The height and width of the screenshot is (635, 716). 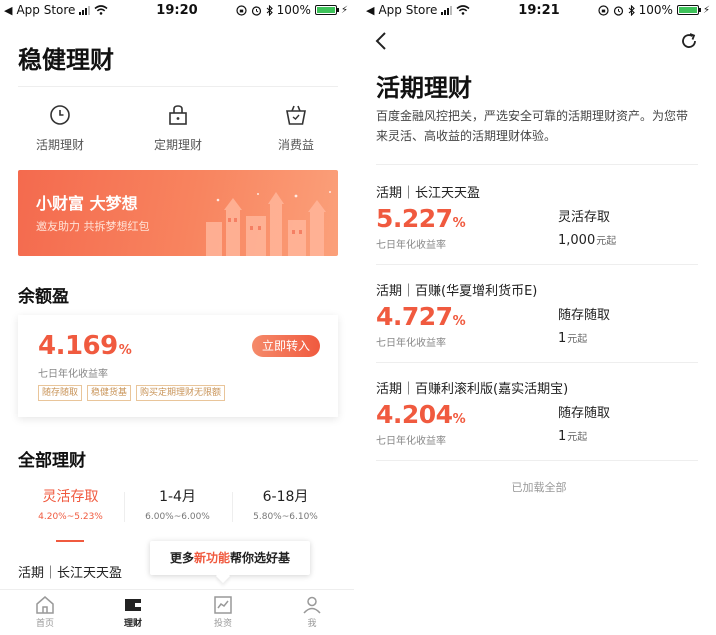 I want to click on tabbar-invest: 投资, so click(x=223, y=612).